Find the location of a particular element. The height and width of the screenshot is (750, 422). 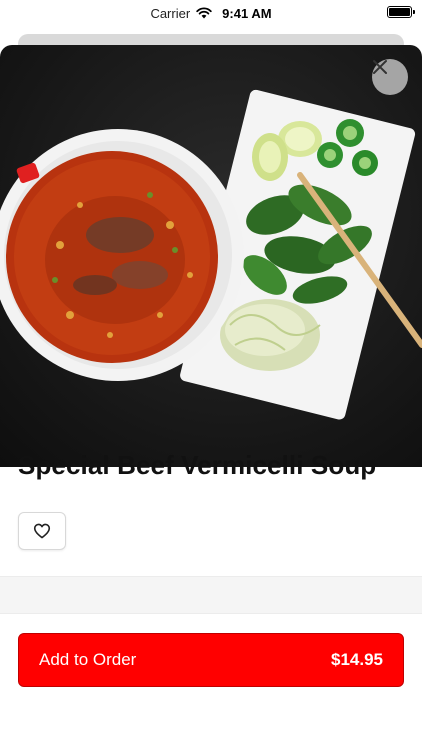

battery-level is located at coordinates (399, 12).